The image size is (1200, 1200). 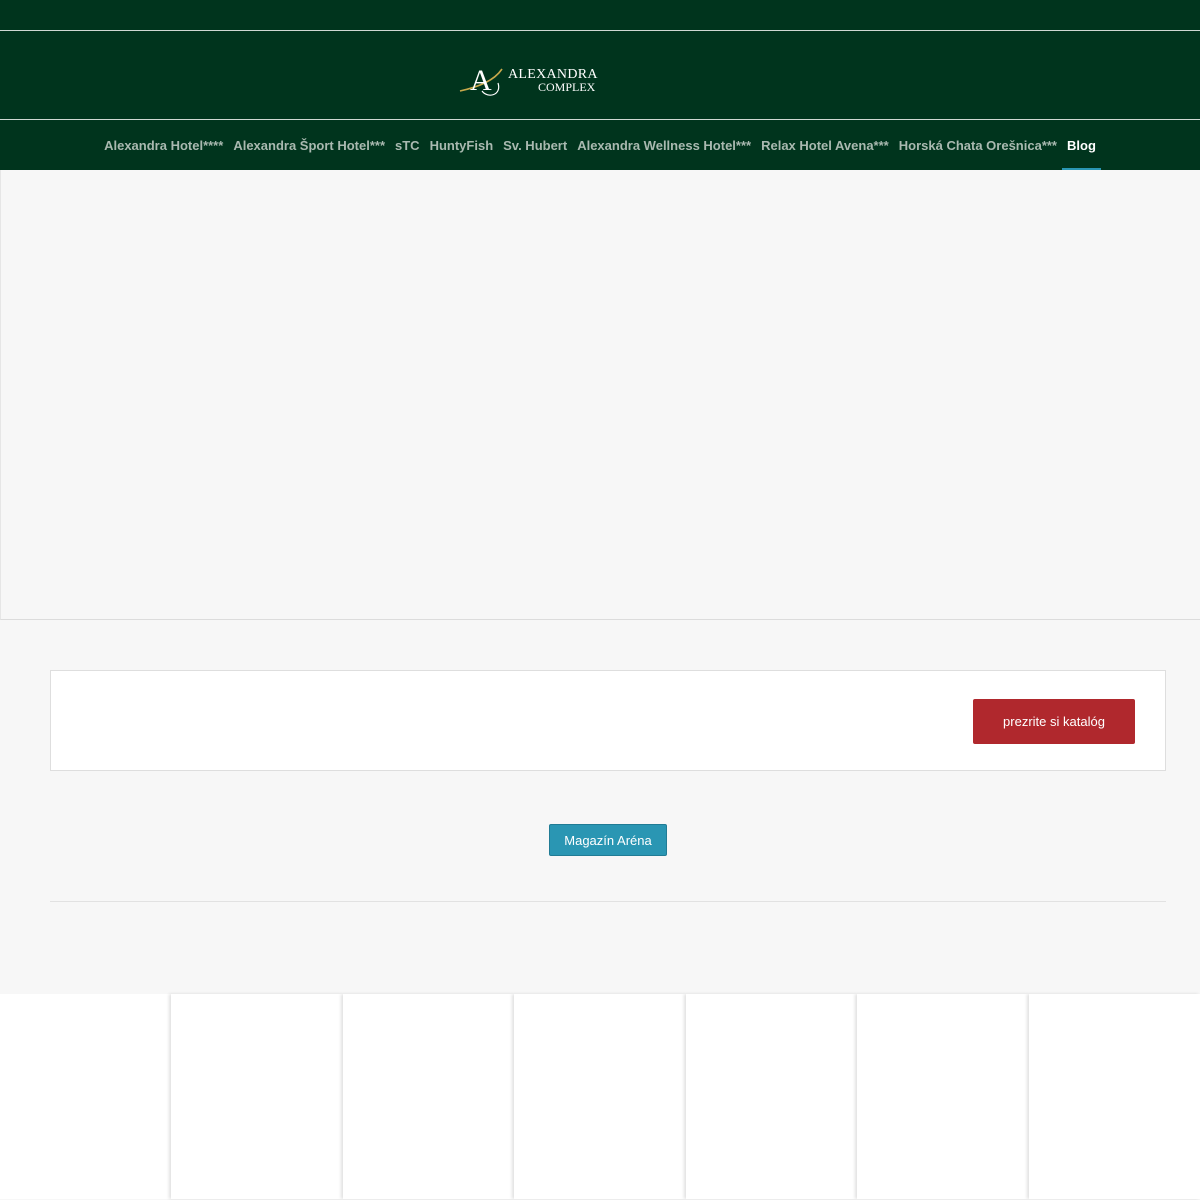 I want to click on magazin-arena-button: Magazín Aréna, so click(x=608, y=840).